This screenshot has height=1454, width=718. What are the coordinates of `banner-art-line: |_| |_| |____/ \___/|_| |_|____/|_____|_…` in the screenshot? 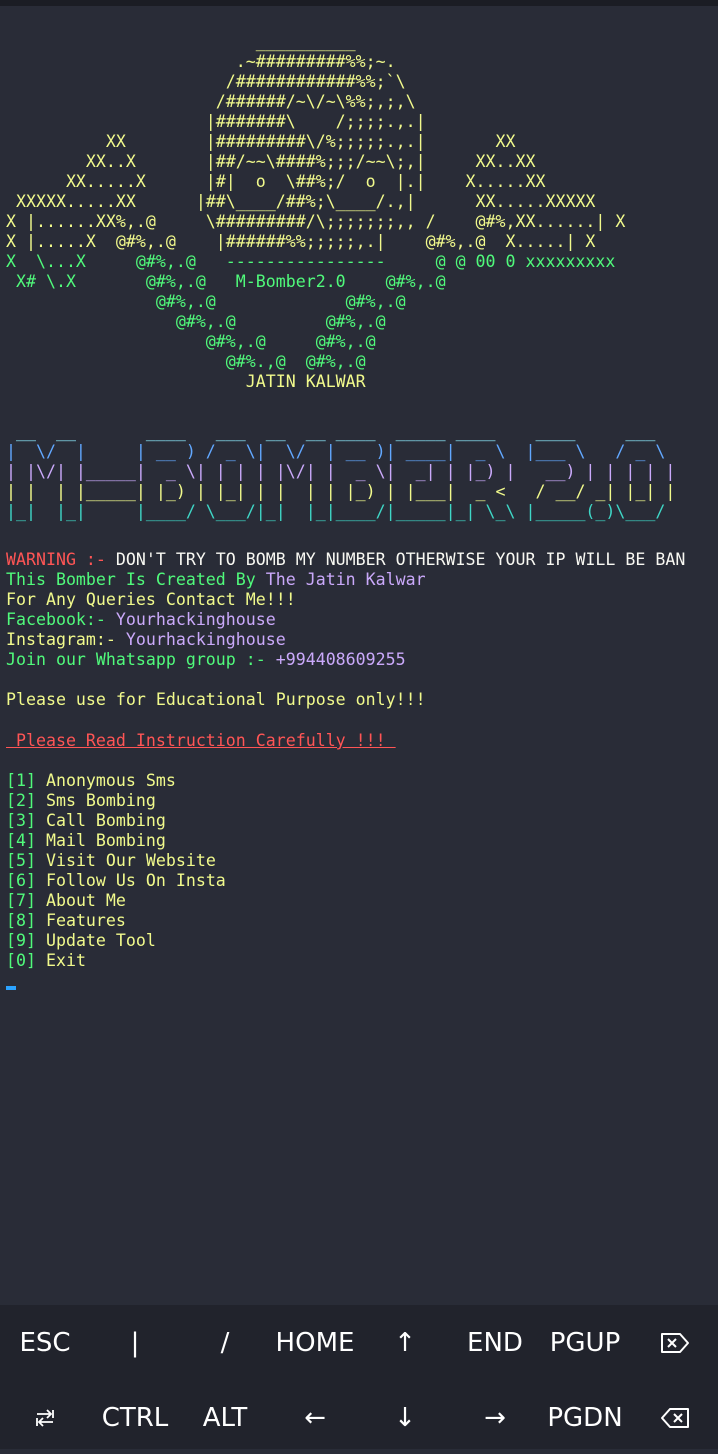 It's located at (336, 511).